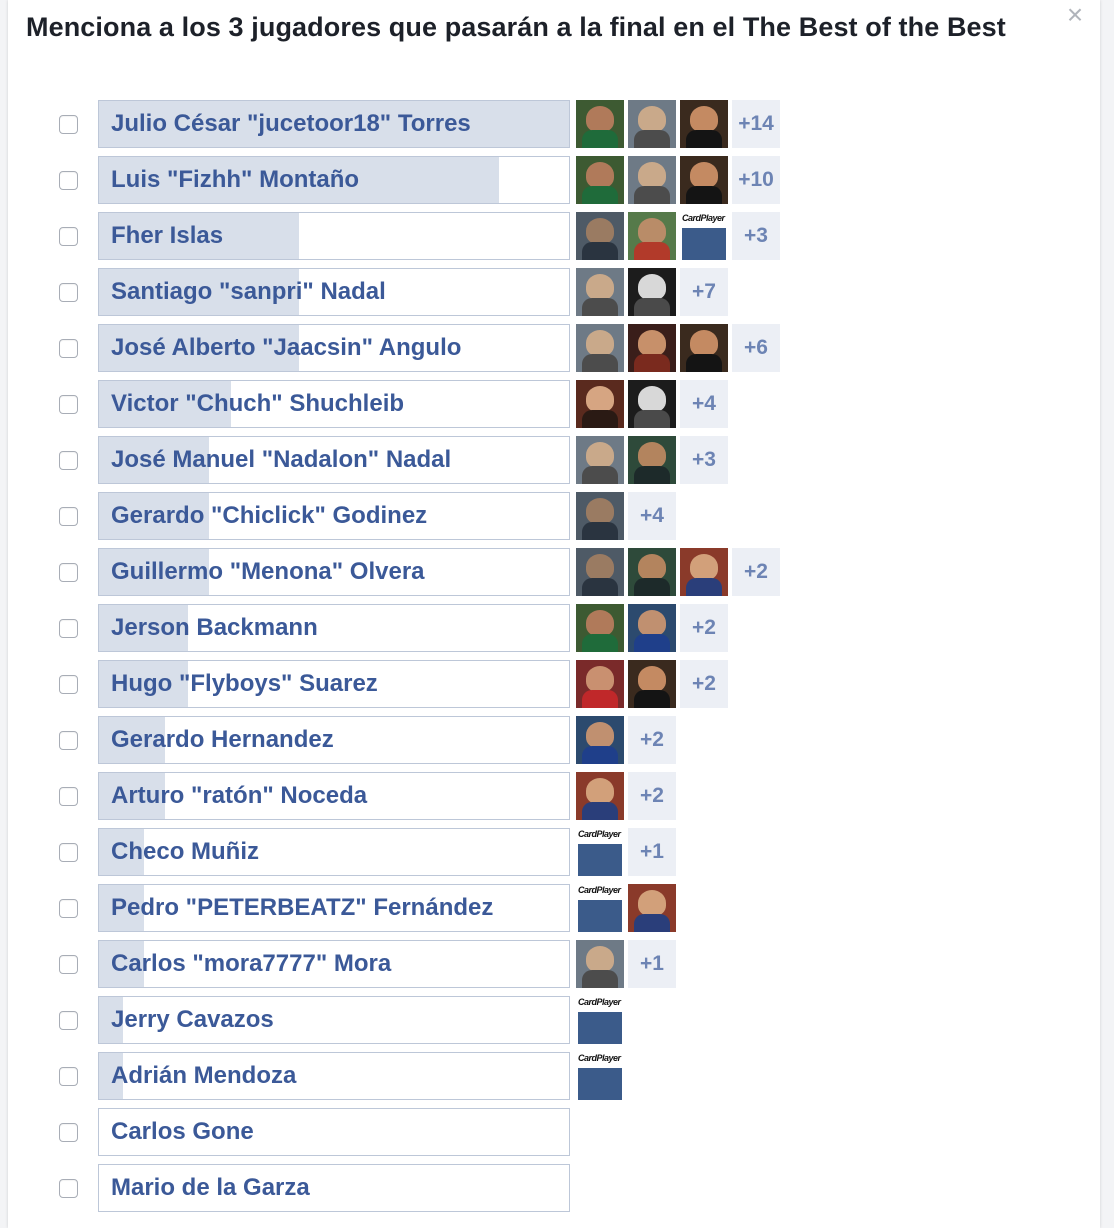  Describe the element at coordinates (334, 852) in the screenshot. I see `option-result-bar: Checo Muñiz` at that location.